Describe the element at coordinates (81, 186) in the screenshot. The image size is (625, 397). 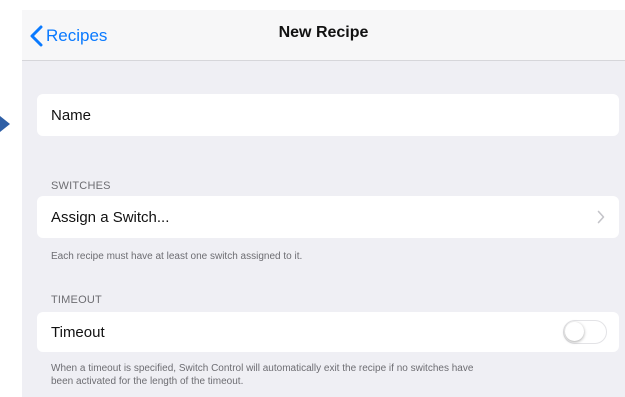
I see `switches-section-header: SWITCHES` at that location.